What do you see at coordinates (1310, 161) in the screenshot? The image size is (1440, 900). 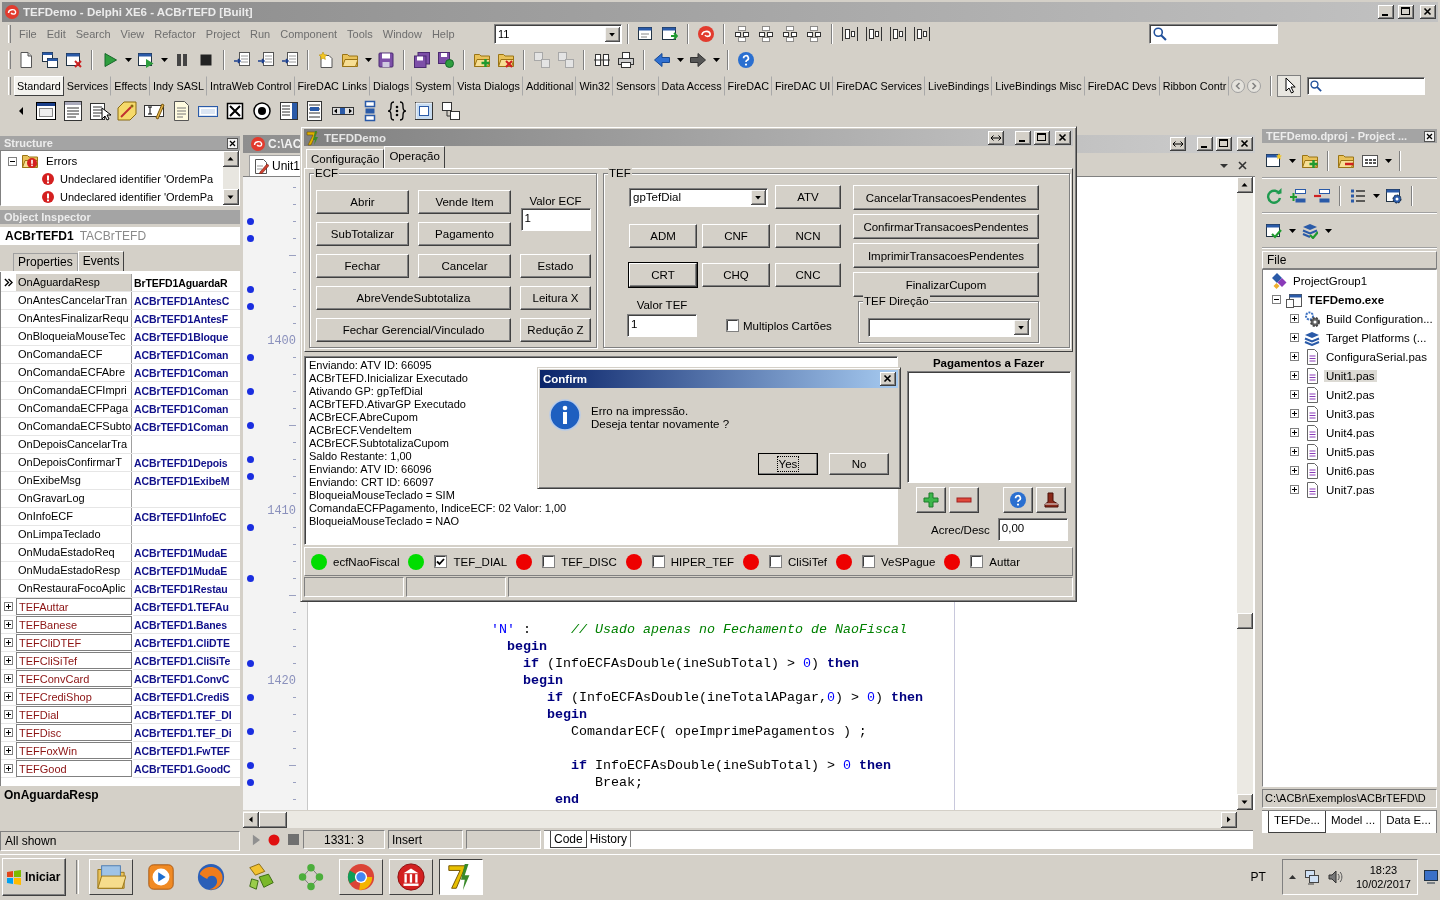 I see `add-folder-icon` at bounding box center [1310, 161].